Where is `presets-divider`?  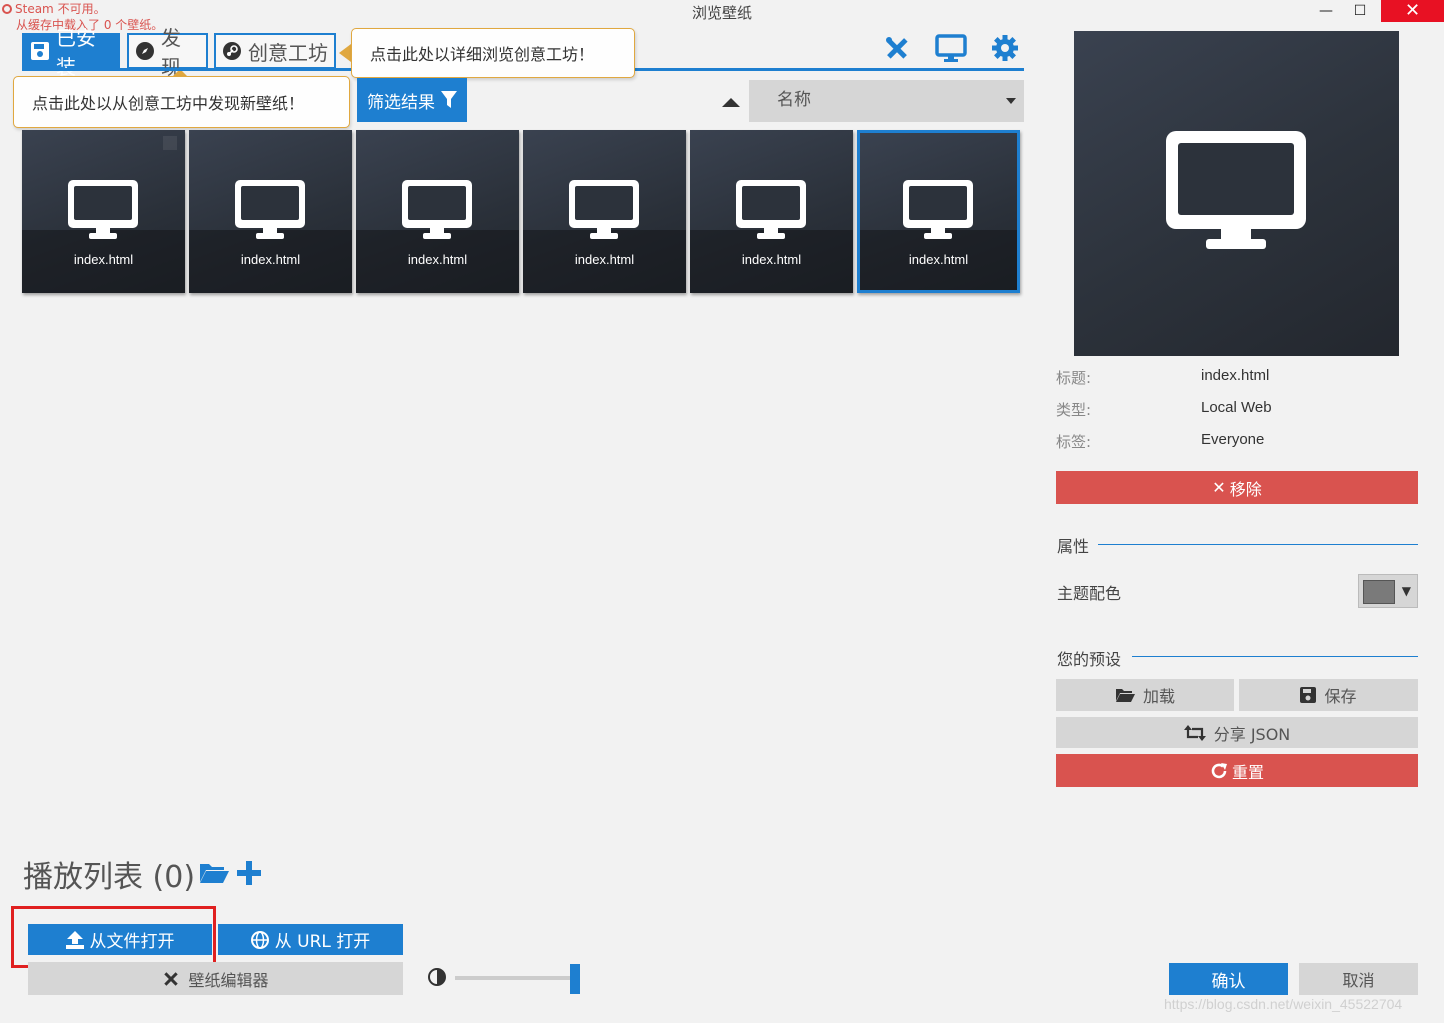
presets-divider is located at coordinates (1275, 656).